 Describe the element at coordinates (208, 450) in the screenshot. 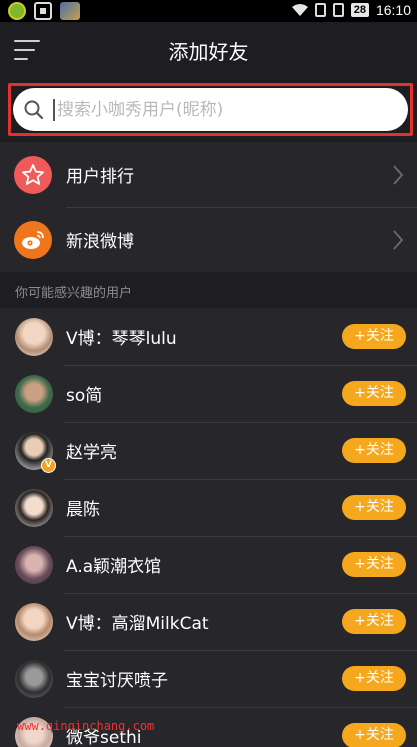

I see `user-row: V 赵学亮 +关注` at that location.